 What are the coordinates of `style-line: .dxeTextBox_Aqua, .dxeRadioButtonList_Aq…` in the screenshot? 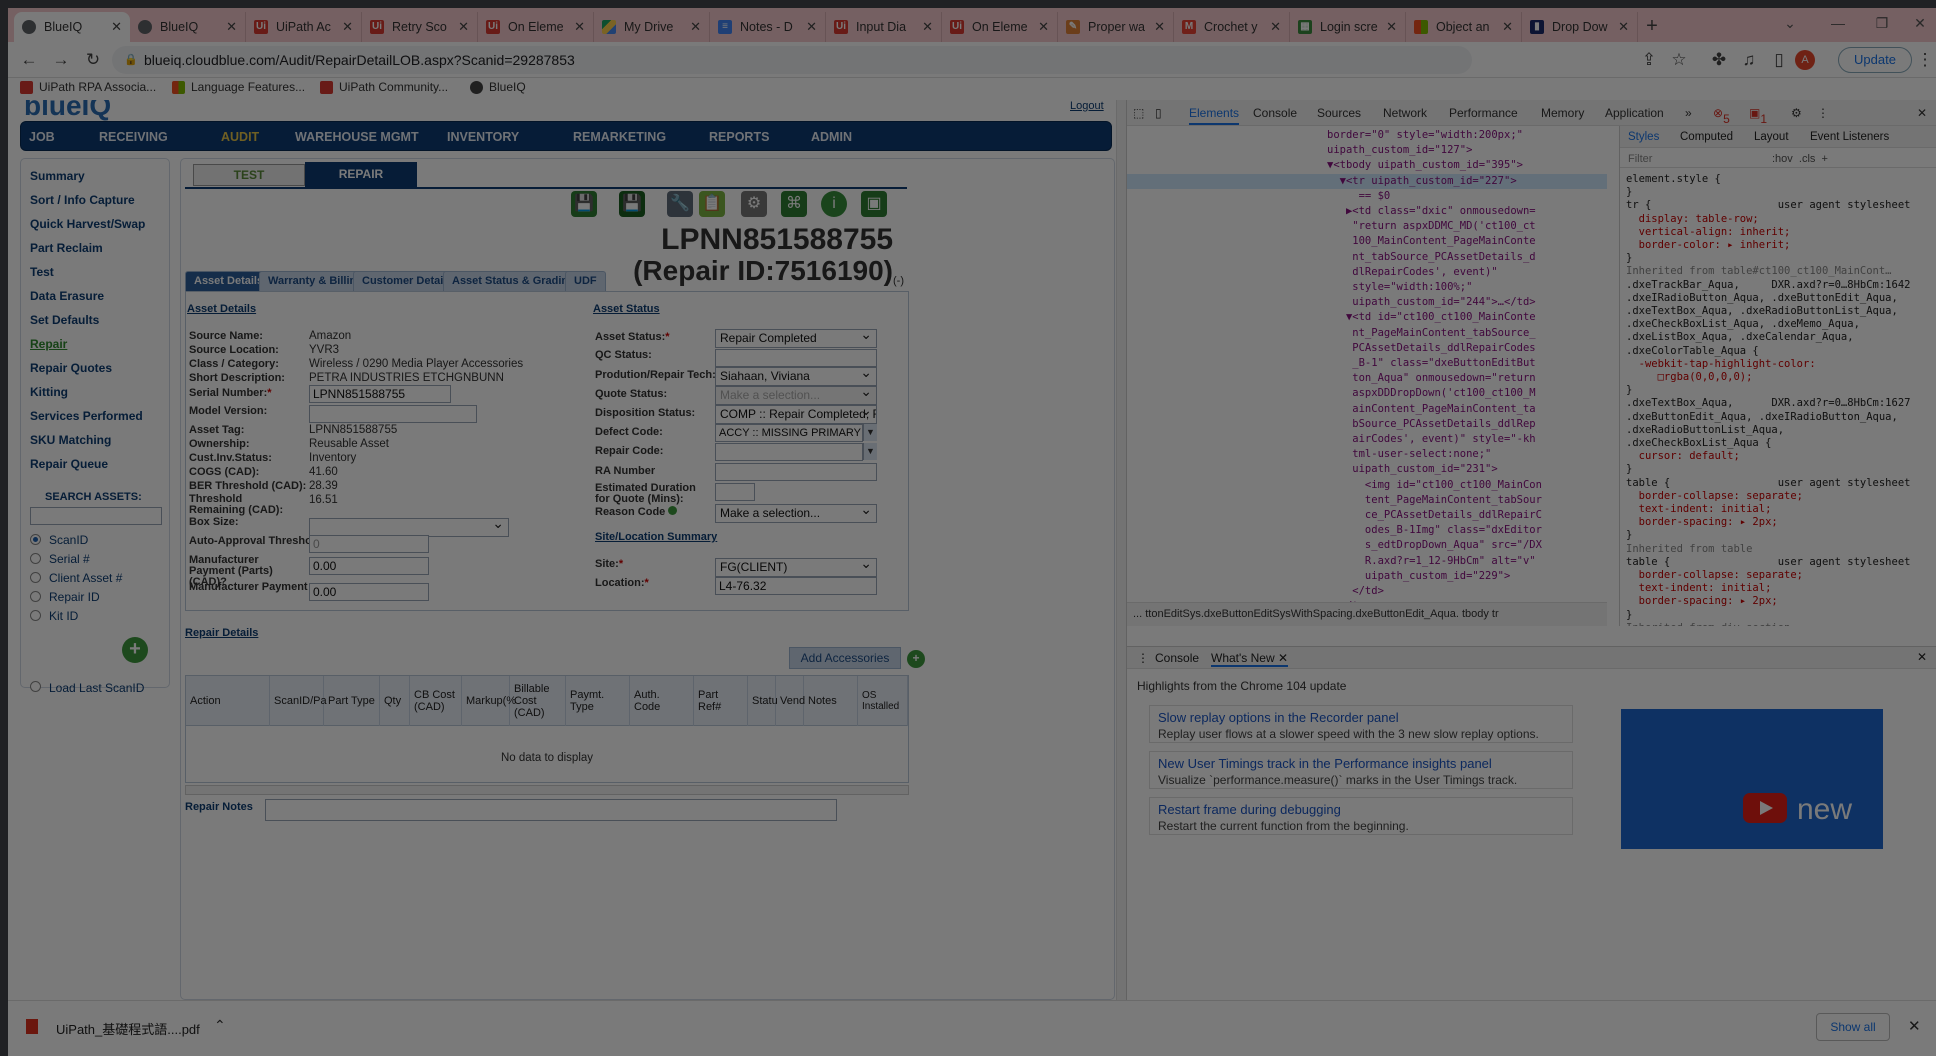 It's located at (1762, 311).